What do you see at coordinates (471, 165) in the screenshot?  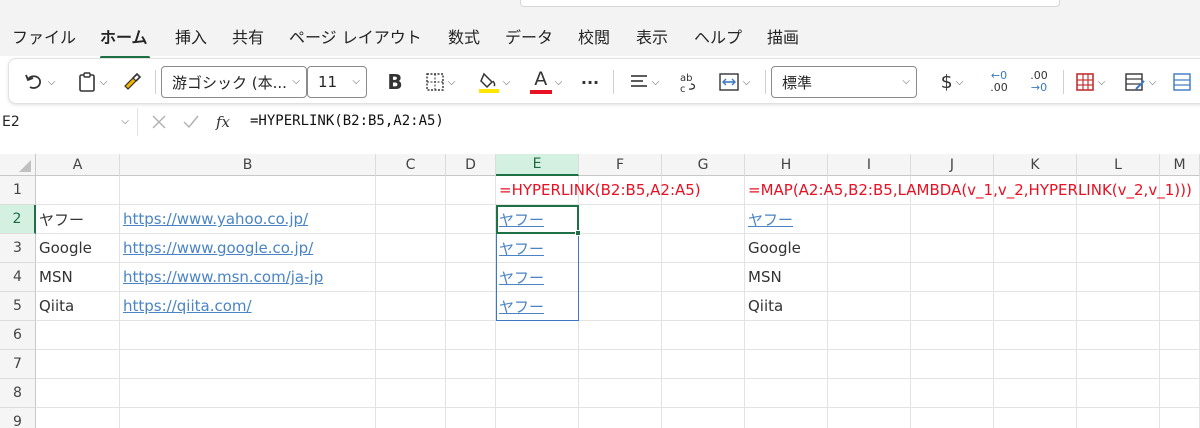 I see `column-header-d: D` at bounding box center [471, 165].